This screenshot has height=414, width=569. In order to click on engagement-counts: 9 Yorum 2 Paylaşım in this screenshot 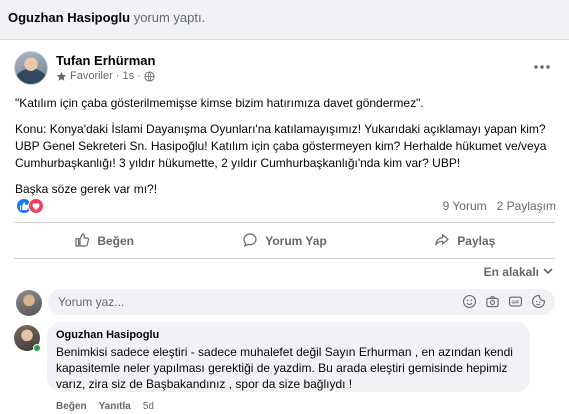, I will do `click(499, 206)`.